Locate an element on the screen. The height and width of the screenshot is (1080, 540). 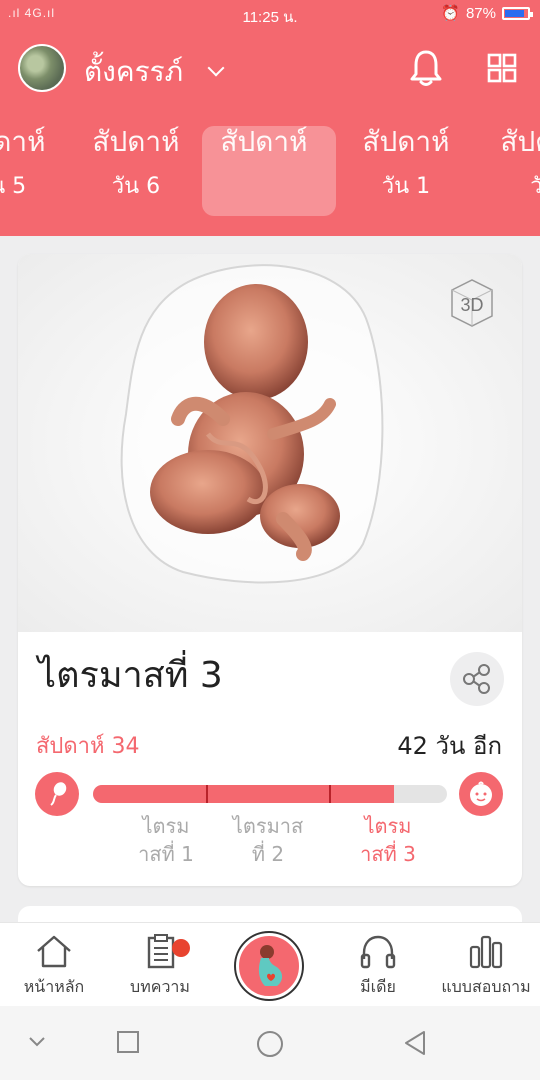
chevron-down-icon is located at coordinates (216, 68).